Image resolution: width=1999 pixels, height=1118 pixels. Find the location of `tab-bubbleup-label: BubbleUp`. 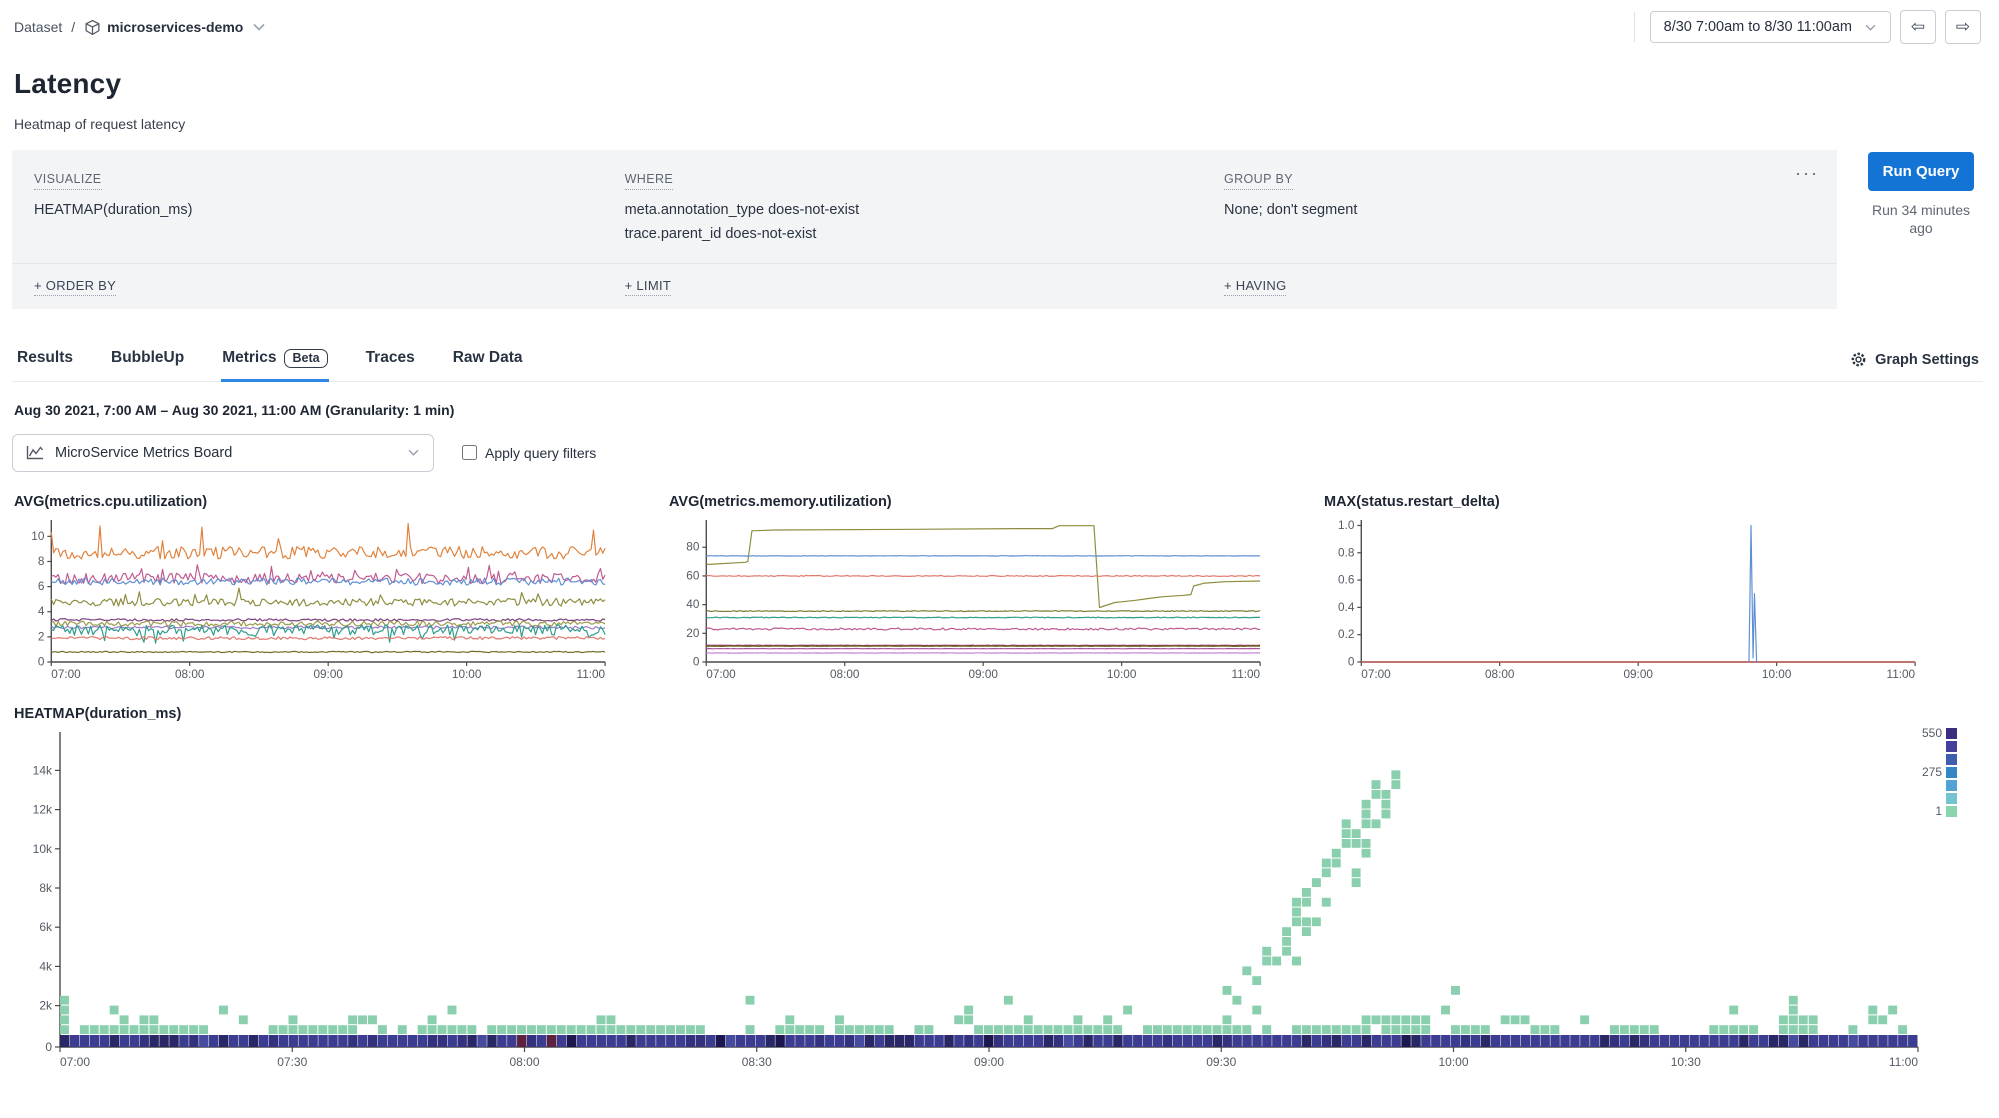

tab-bubbleup-label: BubbleUp is located at coordinates (148, 358).